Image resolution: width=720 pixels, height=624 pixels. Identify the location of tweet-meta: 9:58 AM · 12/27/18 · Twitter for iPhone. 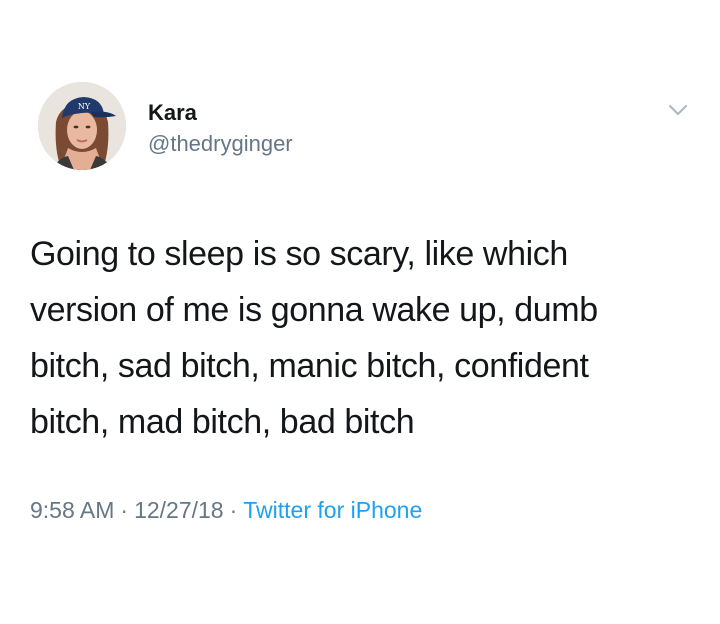
(226, 510).